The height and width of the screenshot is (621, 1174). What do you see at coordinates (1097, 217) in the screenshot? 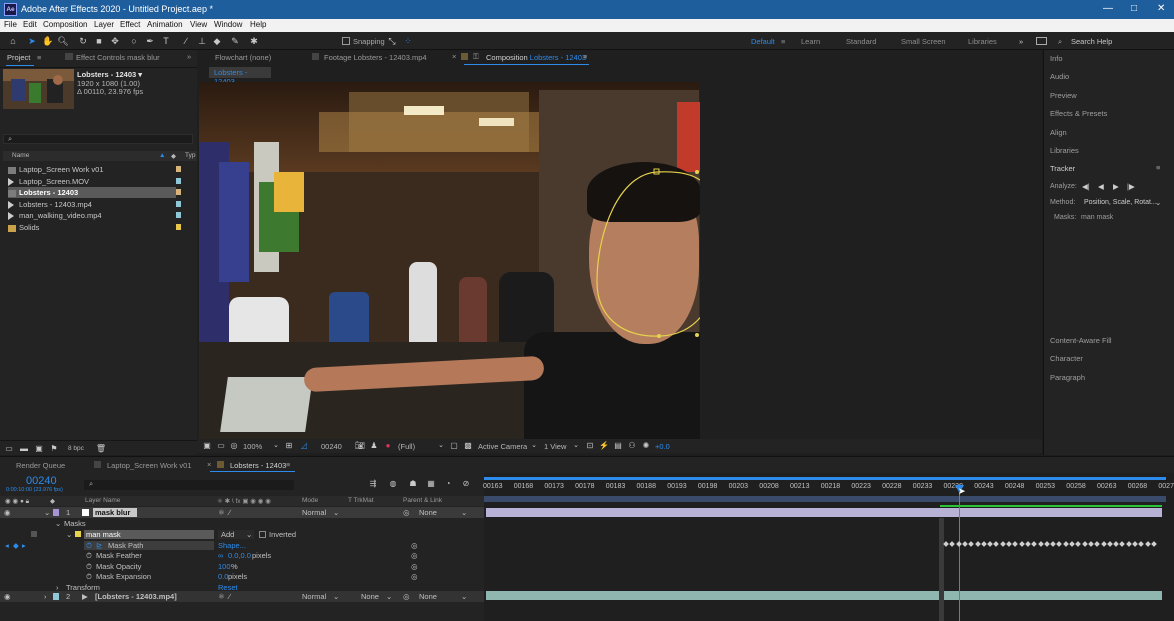
I see `tracker-masks-value: man mask` at bounding box center [1097, 217].